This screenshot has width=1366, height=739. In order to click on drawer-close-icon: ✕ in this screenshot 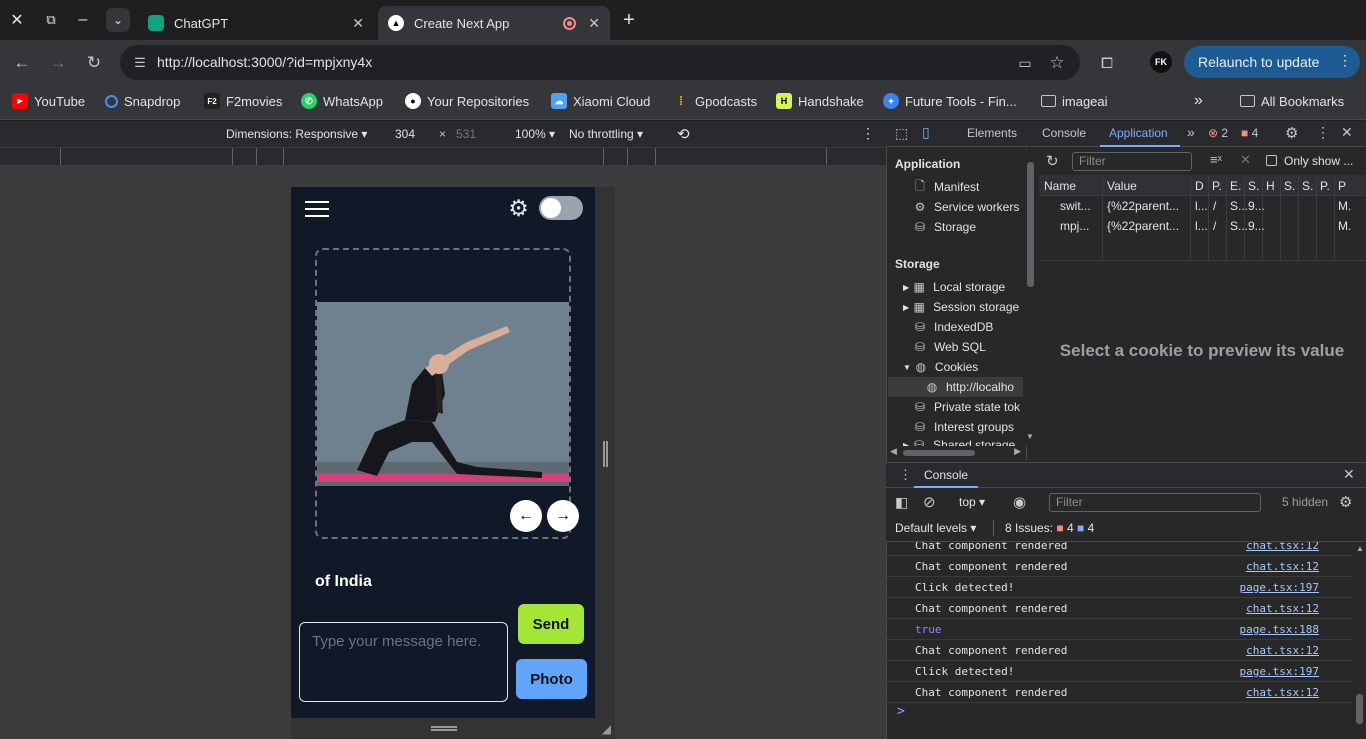, I will do `click(1349, 474)`.